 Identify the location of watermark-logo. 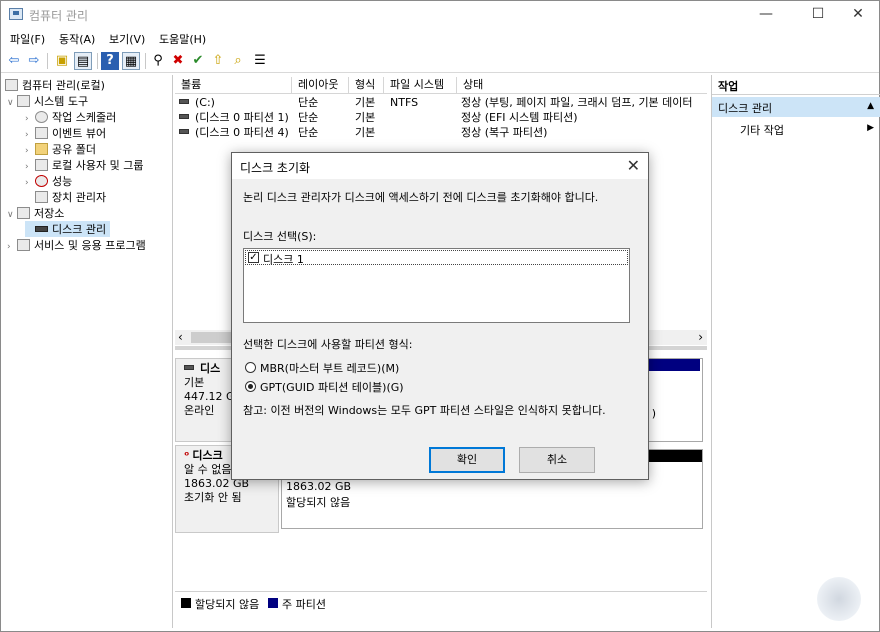
(839, 599).